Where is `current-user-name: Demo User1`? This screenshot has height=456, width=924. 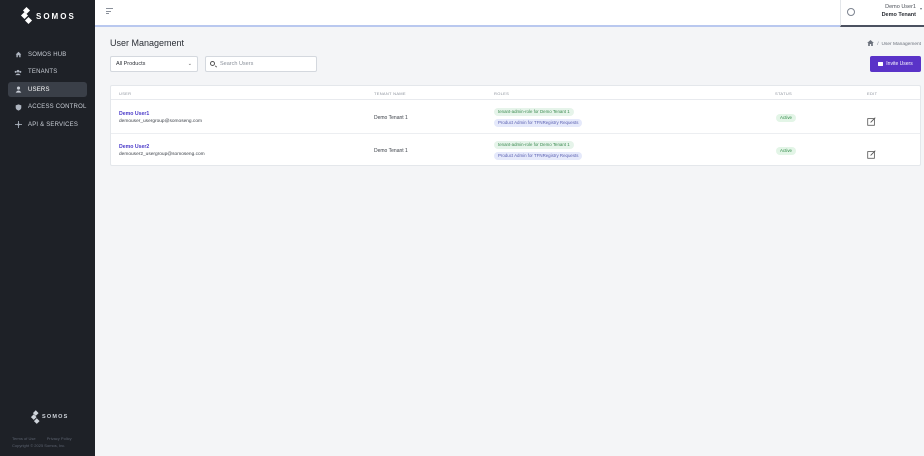 current-user-name: Demo User1 is located at coordinates (900, 7).